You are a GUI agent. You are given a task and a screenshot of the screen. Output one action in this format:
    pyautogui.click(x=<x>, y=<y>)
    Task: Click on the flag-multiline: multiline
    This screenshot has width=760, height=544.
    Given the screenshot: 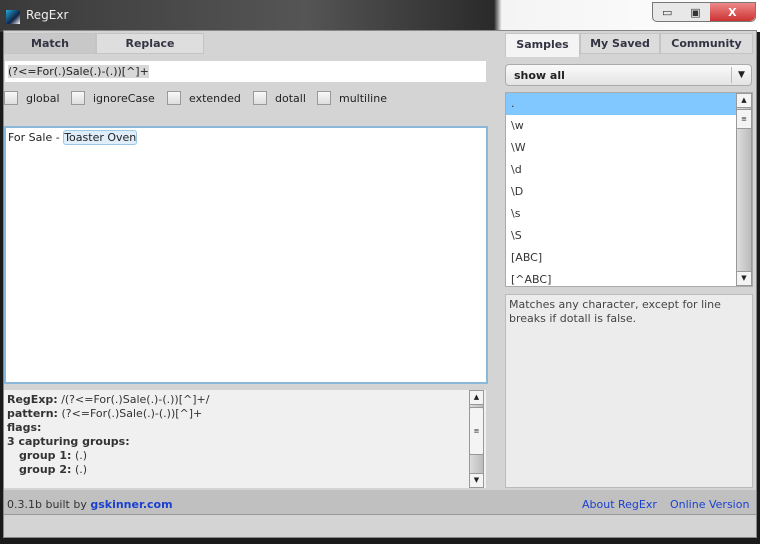 What is the action you would take?
    pyautogui.click(x=352, y=98)
    